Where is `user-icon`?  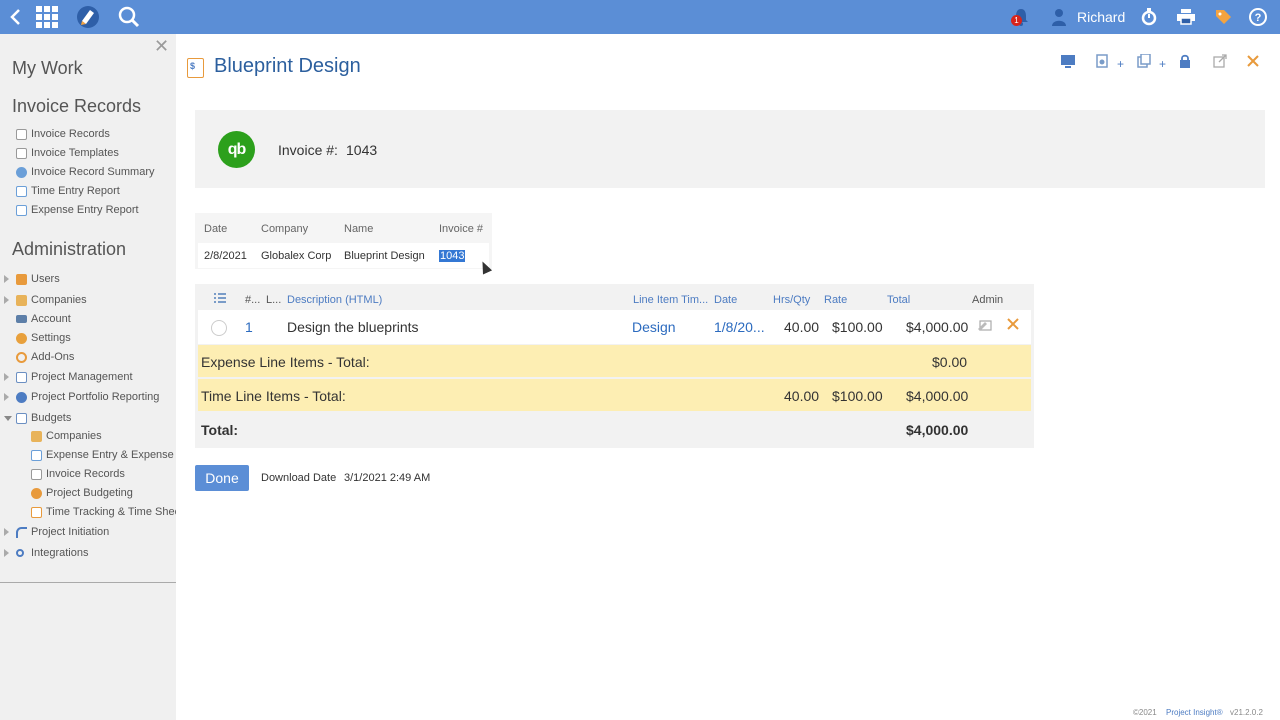 user-icon is located at coordinates (1059, 17).